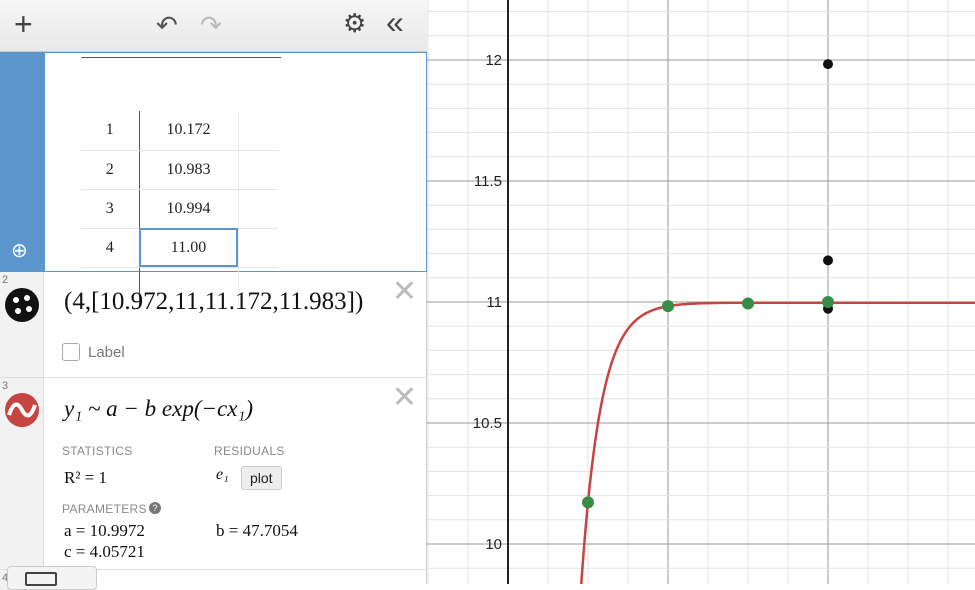 The height and width of the screenshot is (590, 975). I want to click on residuals-heading: RESIDUALS, so click(249, 451).